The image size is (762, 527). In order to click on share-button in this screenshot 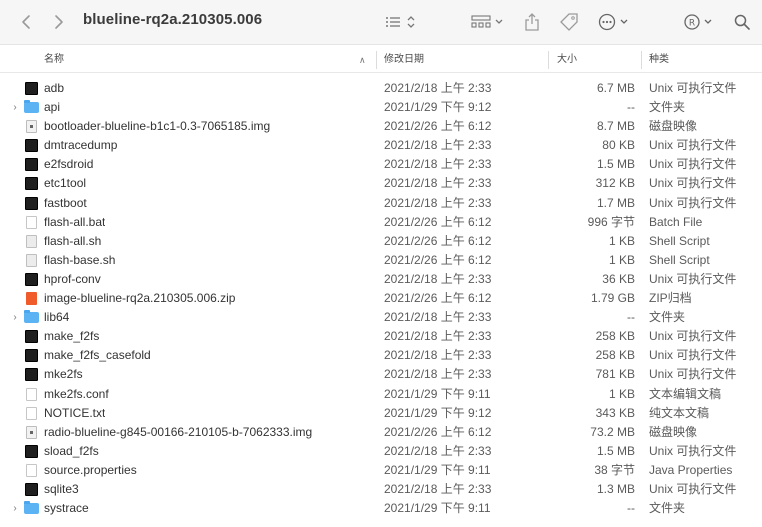, I will do `click(532, 22)`.